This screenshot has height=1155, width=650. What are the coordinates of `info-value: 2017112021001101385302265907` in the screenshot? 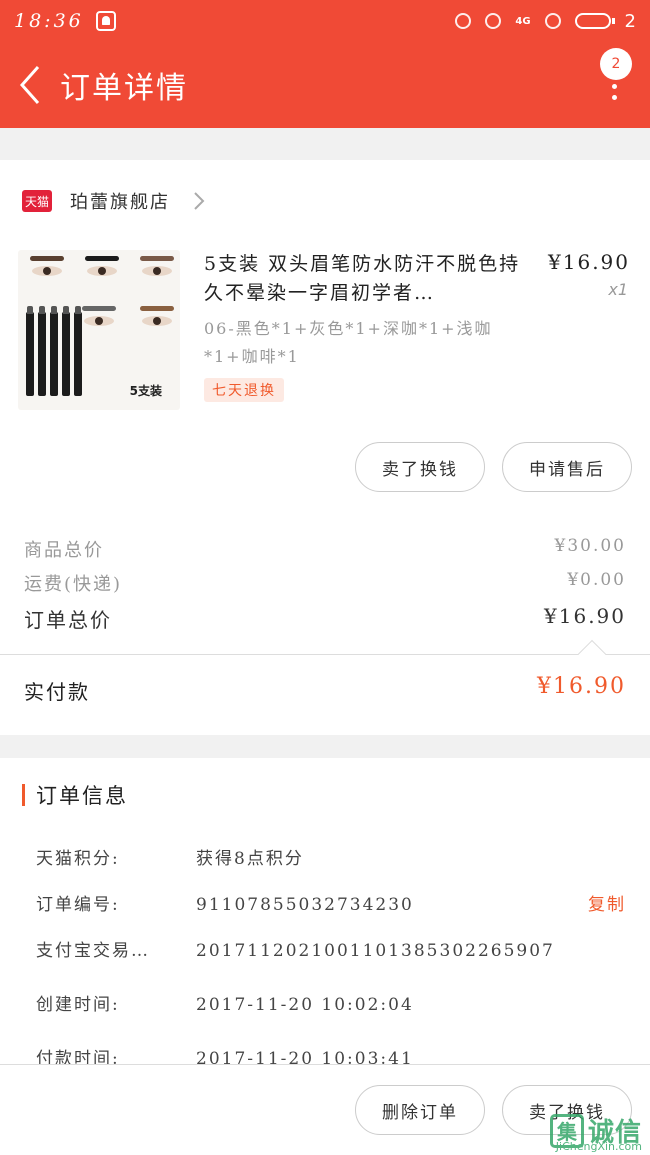 It's located at (375, 951).